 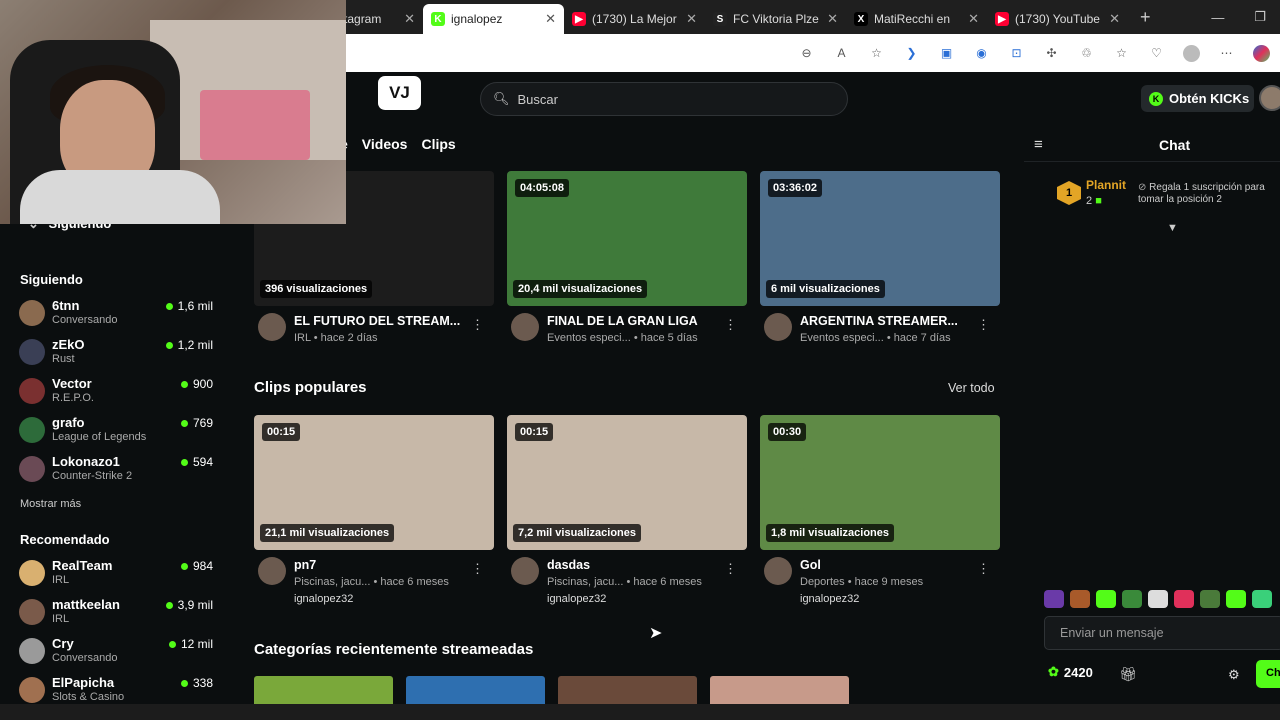 I want to click on sidebar-item-mattkeelan: mattkeelan IRL 3,9 mil, so click(x=119, y=615).